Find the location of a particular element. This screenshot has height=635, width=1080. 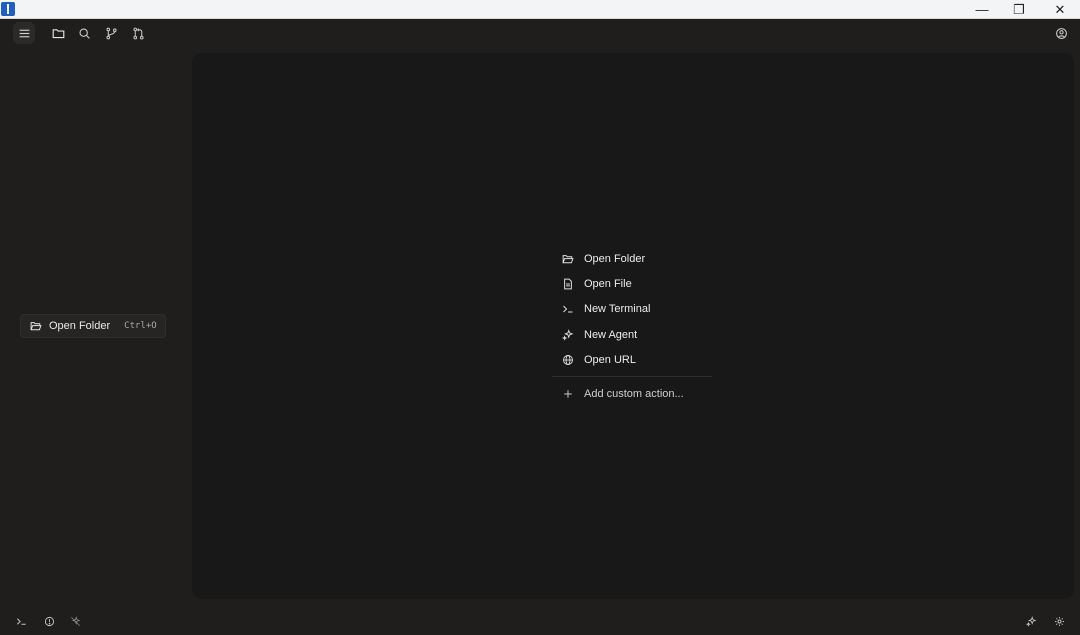

menu-item-label: Open Folder is located at coordinates (615, 258).